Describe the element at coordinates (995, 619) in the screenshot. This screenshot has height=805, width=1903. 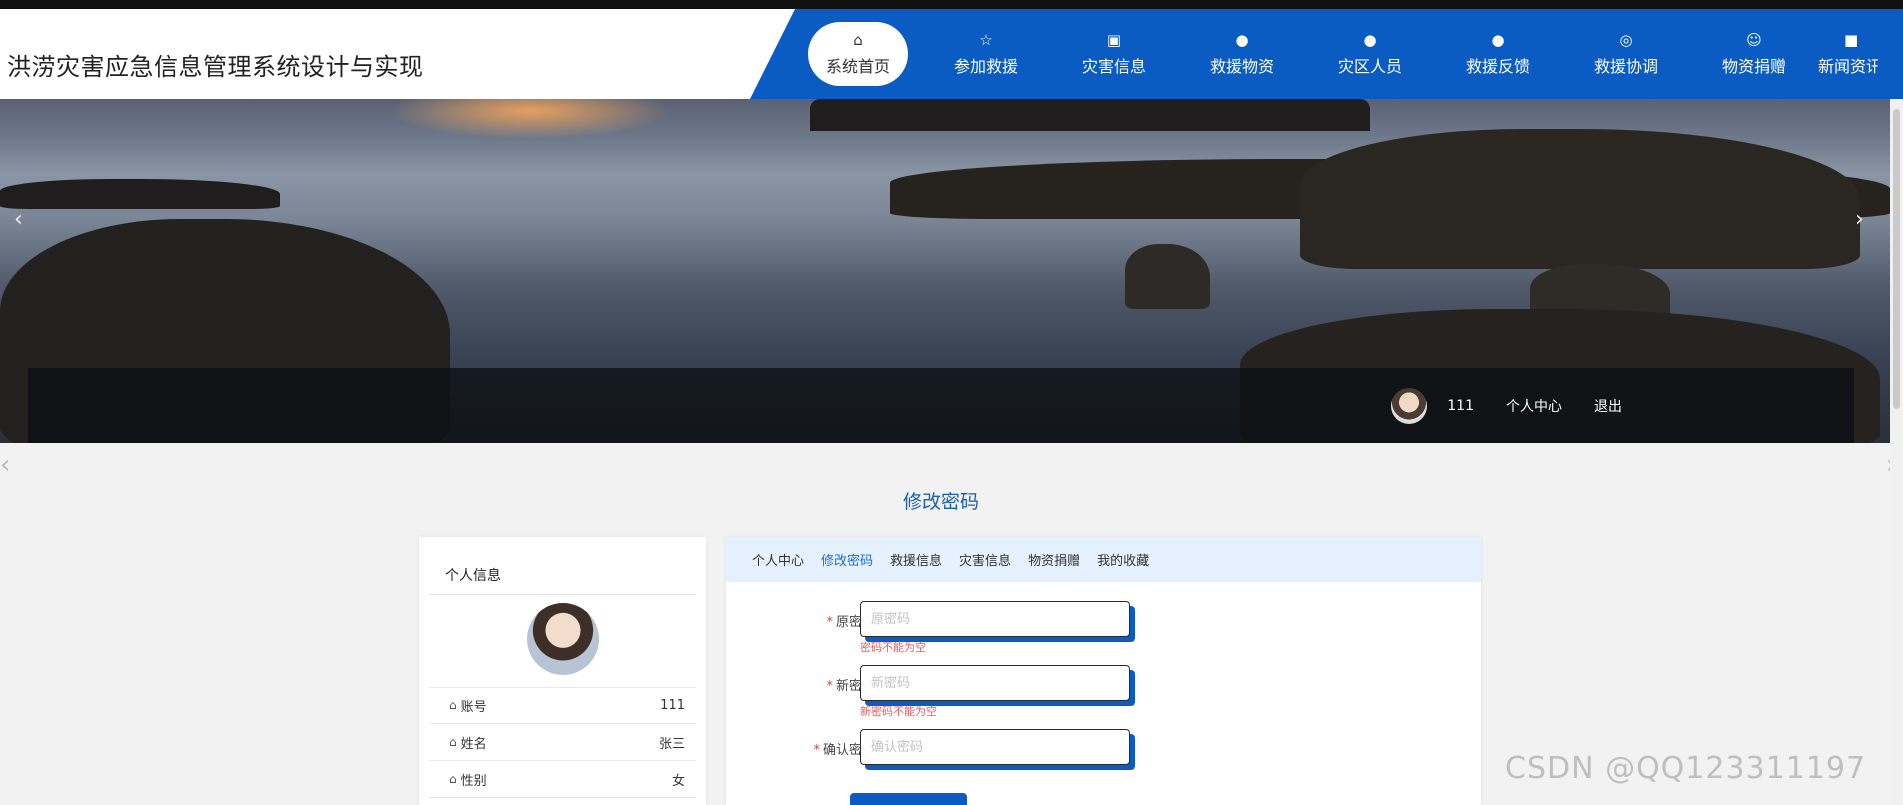
I see `old-password-input` at that location.